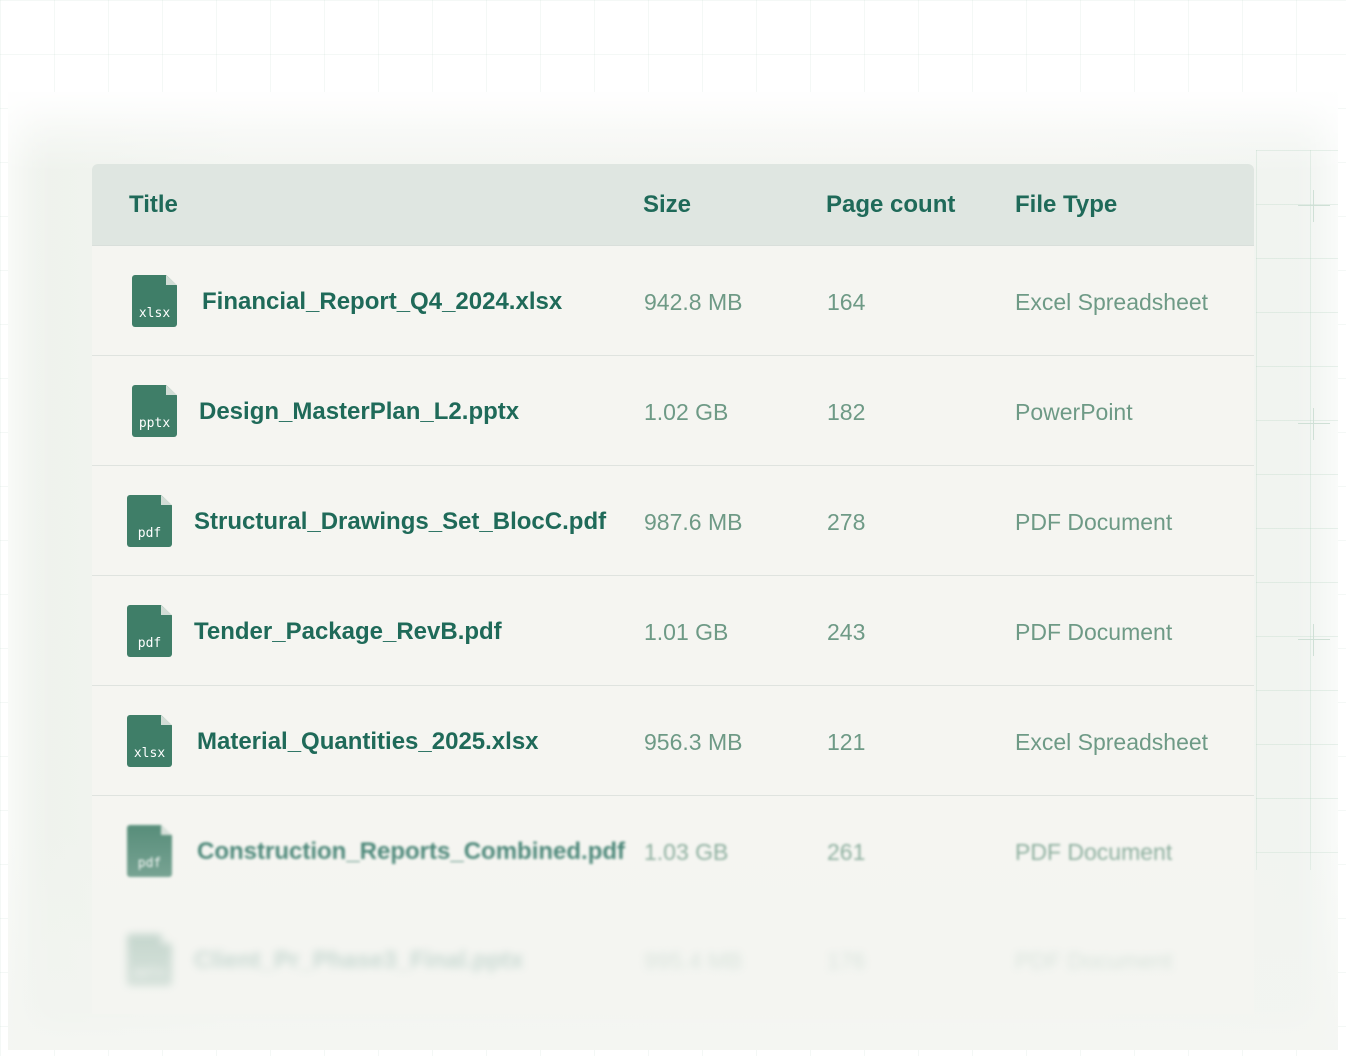 The height and width of the screenshot is (1056, 1346). What do you see at coordinates (693, 522) in the screenshot?
I see `file-size: 987.6 MB` at bounding box center [693, 522].